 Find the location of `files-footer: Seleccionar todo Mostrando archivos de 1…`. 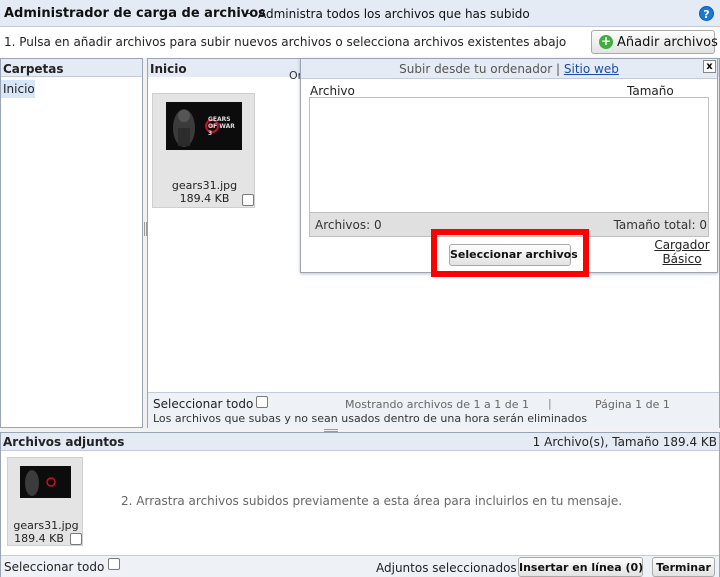

files-footer: Seleccionar todo Mostrando archivos de 1… is located at coordinates (433, 410).